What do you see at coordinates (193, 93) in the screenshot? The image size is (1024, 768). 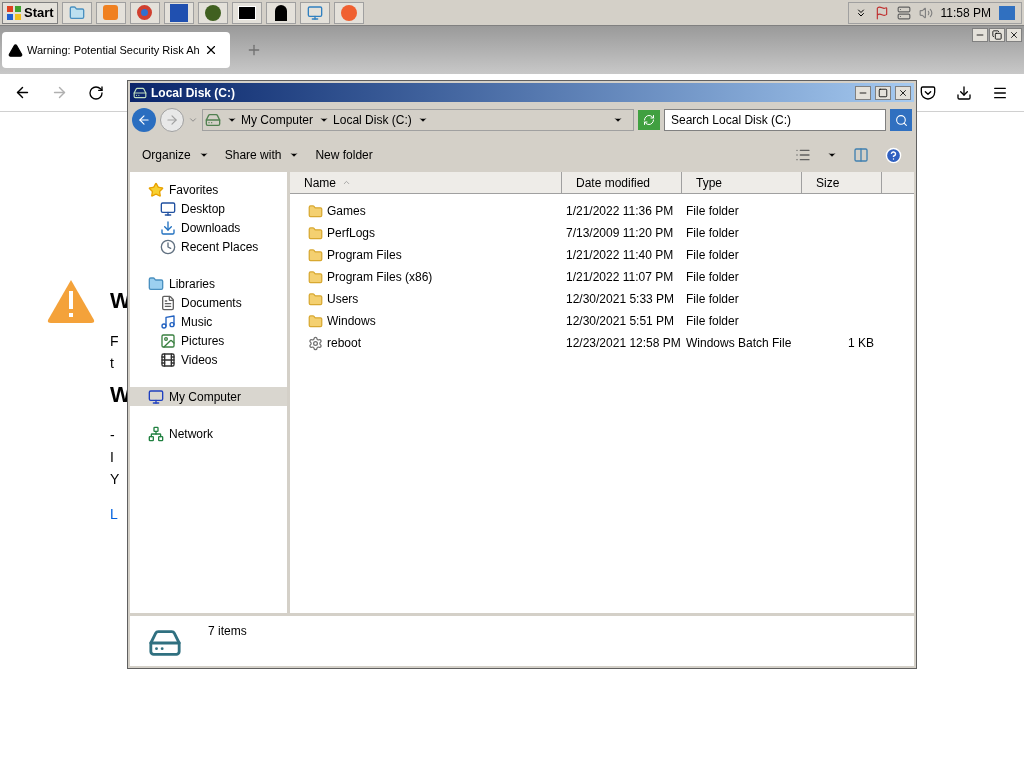 I see `window-title: Local Disk (C:)` at bounding box center [193, 93].